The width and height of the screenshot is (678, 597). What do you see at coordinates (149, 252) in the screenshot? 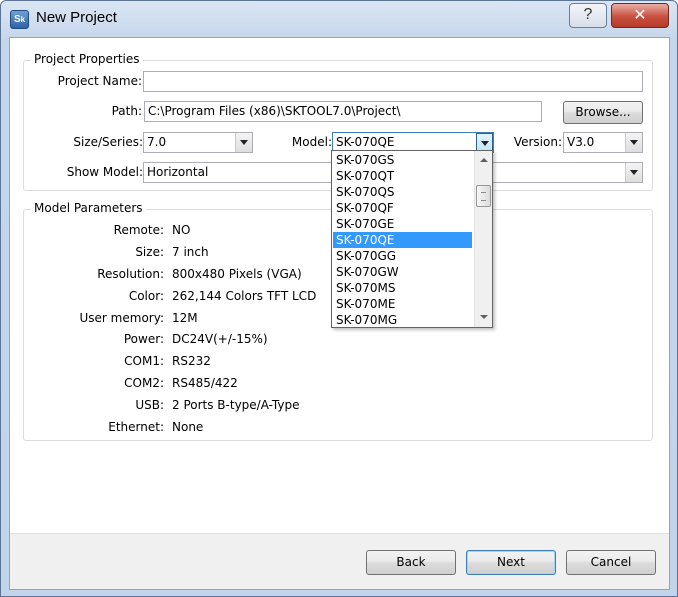
I see `param-label-size: Size:` at bounding box center [149, 252].